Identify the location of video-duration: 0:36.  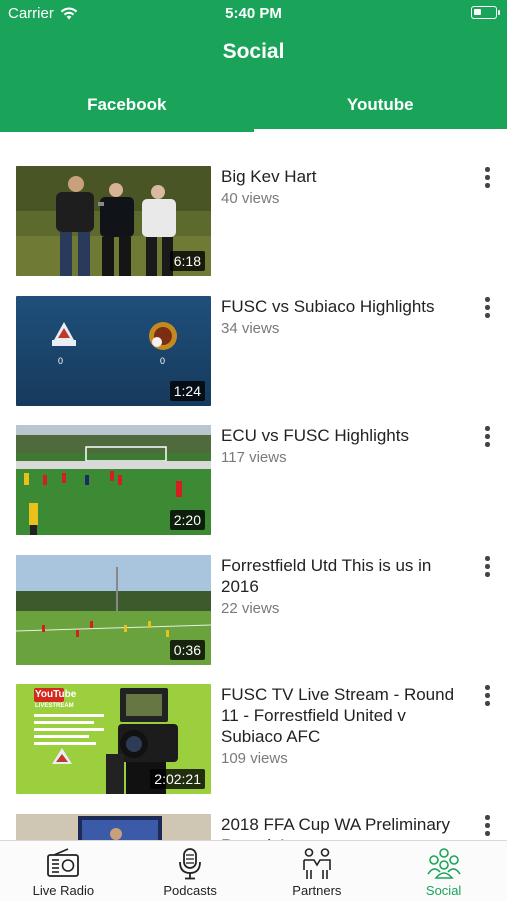
(187, 650).